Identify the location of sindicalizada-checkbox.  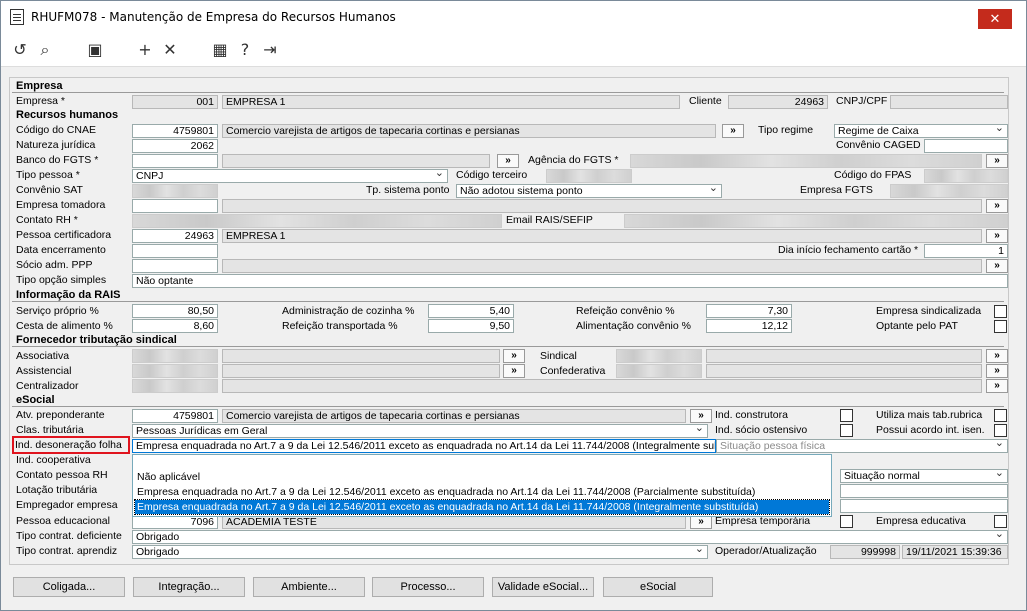
(1000, 311).